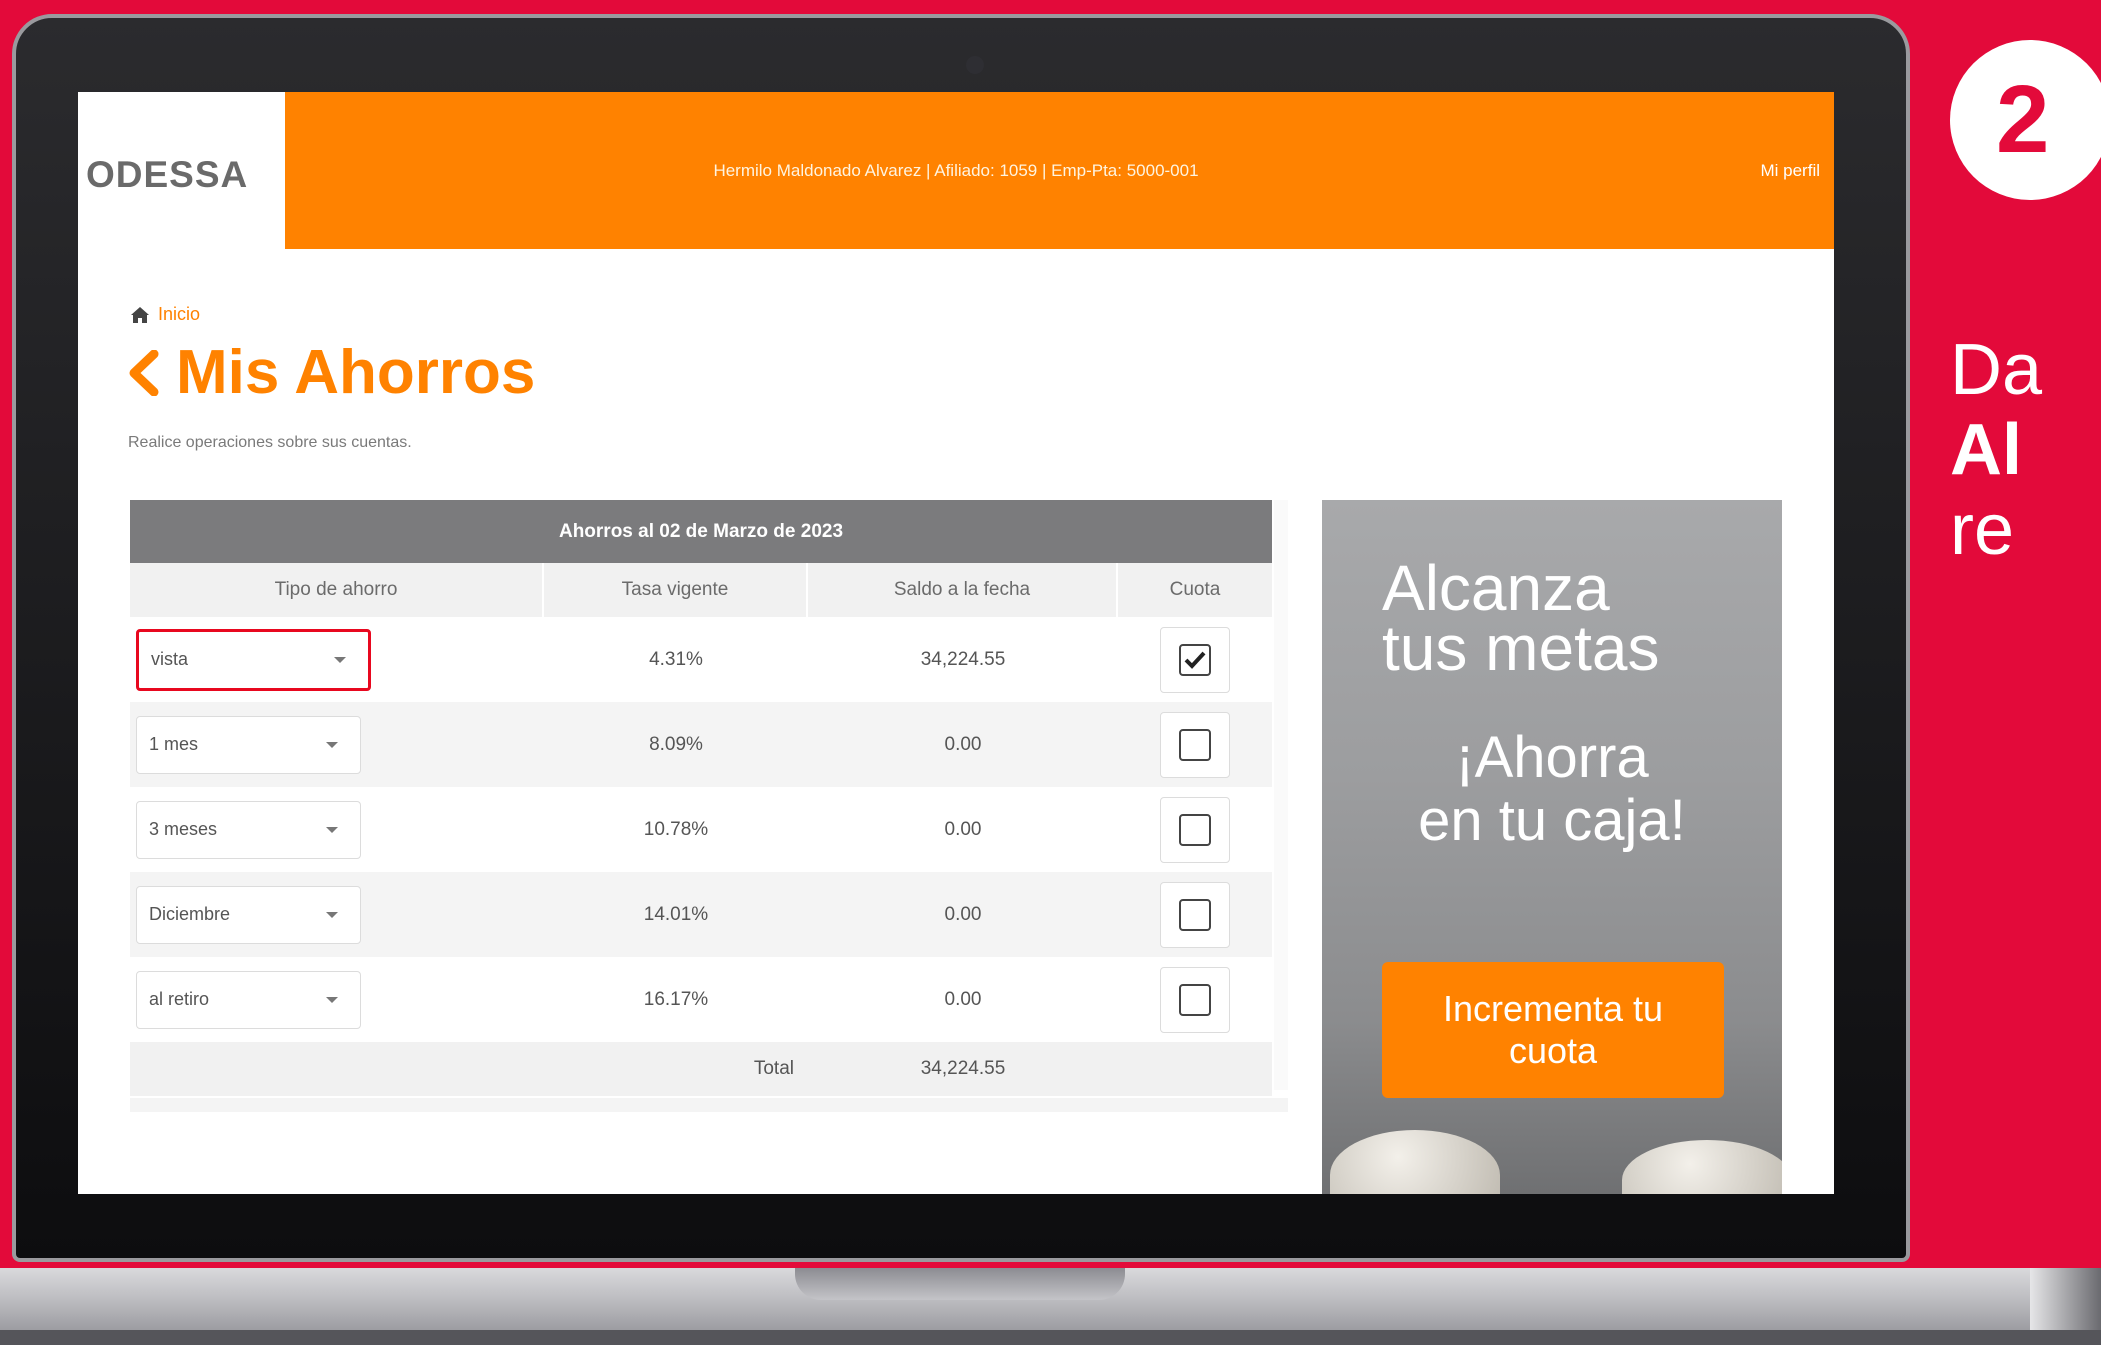 Image resolution: width=2101 pixels, height=1345 pixels. What do you see at coordinates (1552, 820) in the screenshot?
I see `promo-line-4: en tu caja!` at bounding box center [1552, 820].